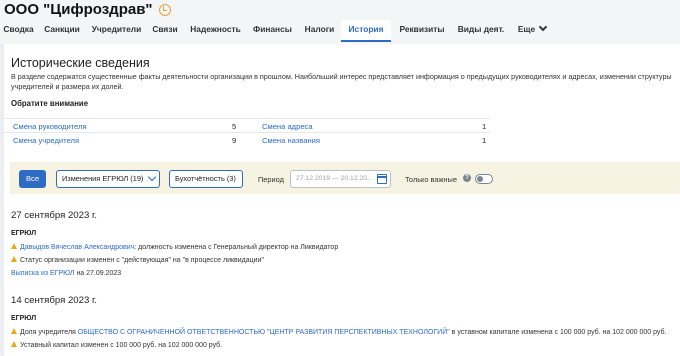 The width and height of the screenshot is (680, 356). I want to click on section-title: Исторические сведения, so click(80, 63).